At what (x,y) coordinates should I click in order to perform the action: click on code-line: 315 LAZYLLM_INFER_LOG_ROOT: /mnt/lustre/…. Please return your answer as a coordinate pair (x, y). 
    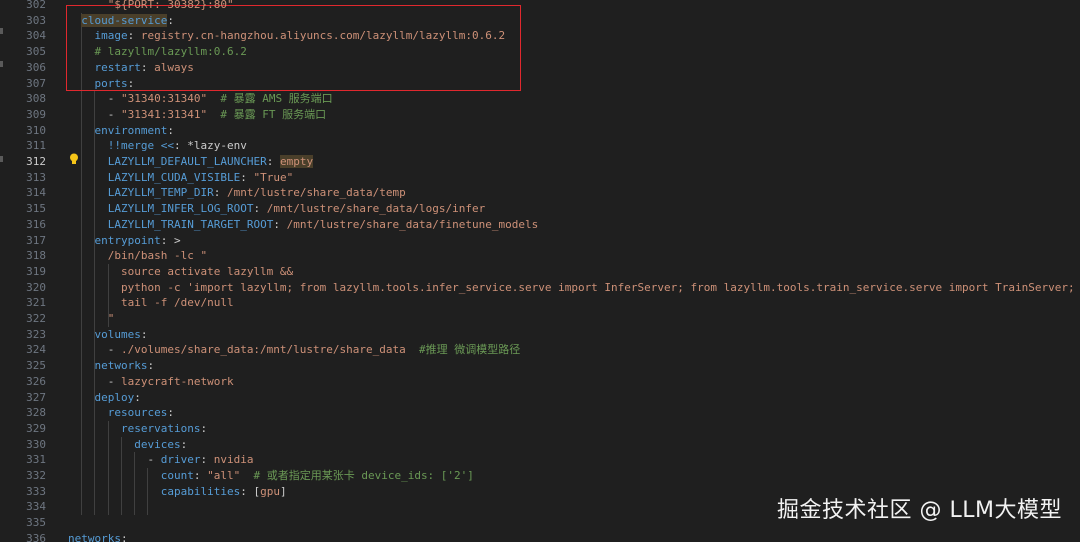
    Looking at the image, I should click on (540, 209).